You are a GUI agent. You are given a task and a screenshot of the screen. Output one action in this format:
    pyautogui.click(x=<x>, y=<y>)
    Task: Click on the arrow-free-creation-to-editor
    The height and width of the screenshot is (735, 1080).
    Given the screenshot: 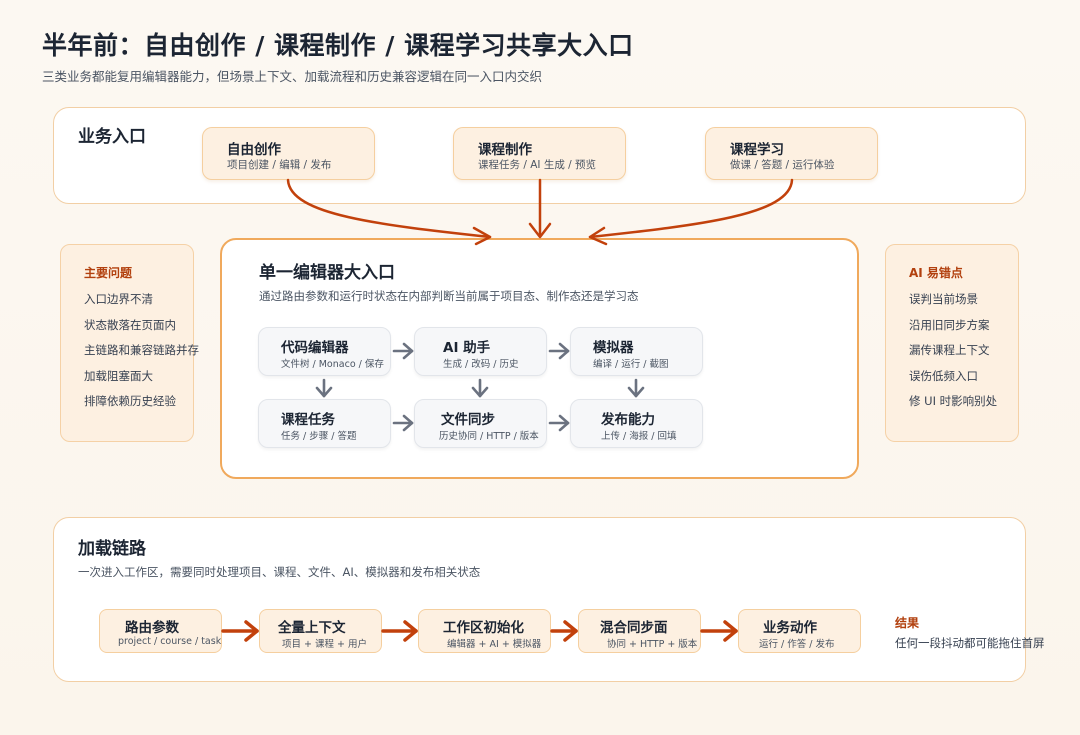 What is the action you would take?
    pyautogui.click(x=389, y=208)
    